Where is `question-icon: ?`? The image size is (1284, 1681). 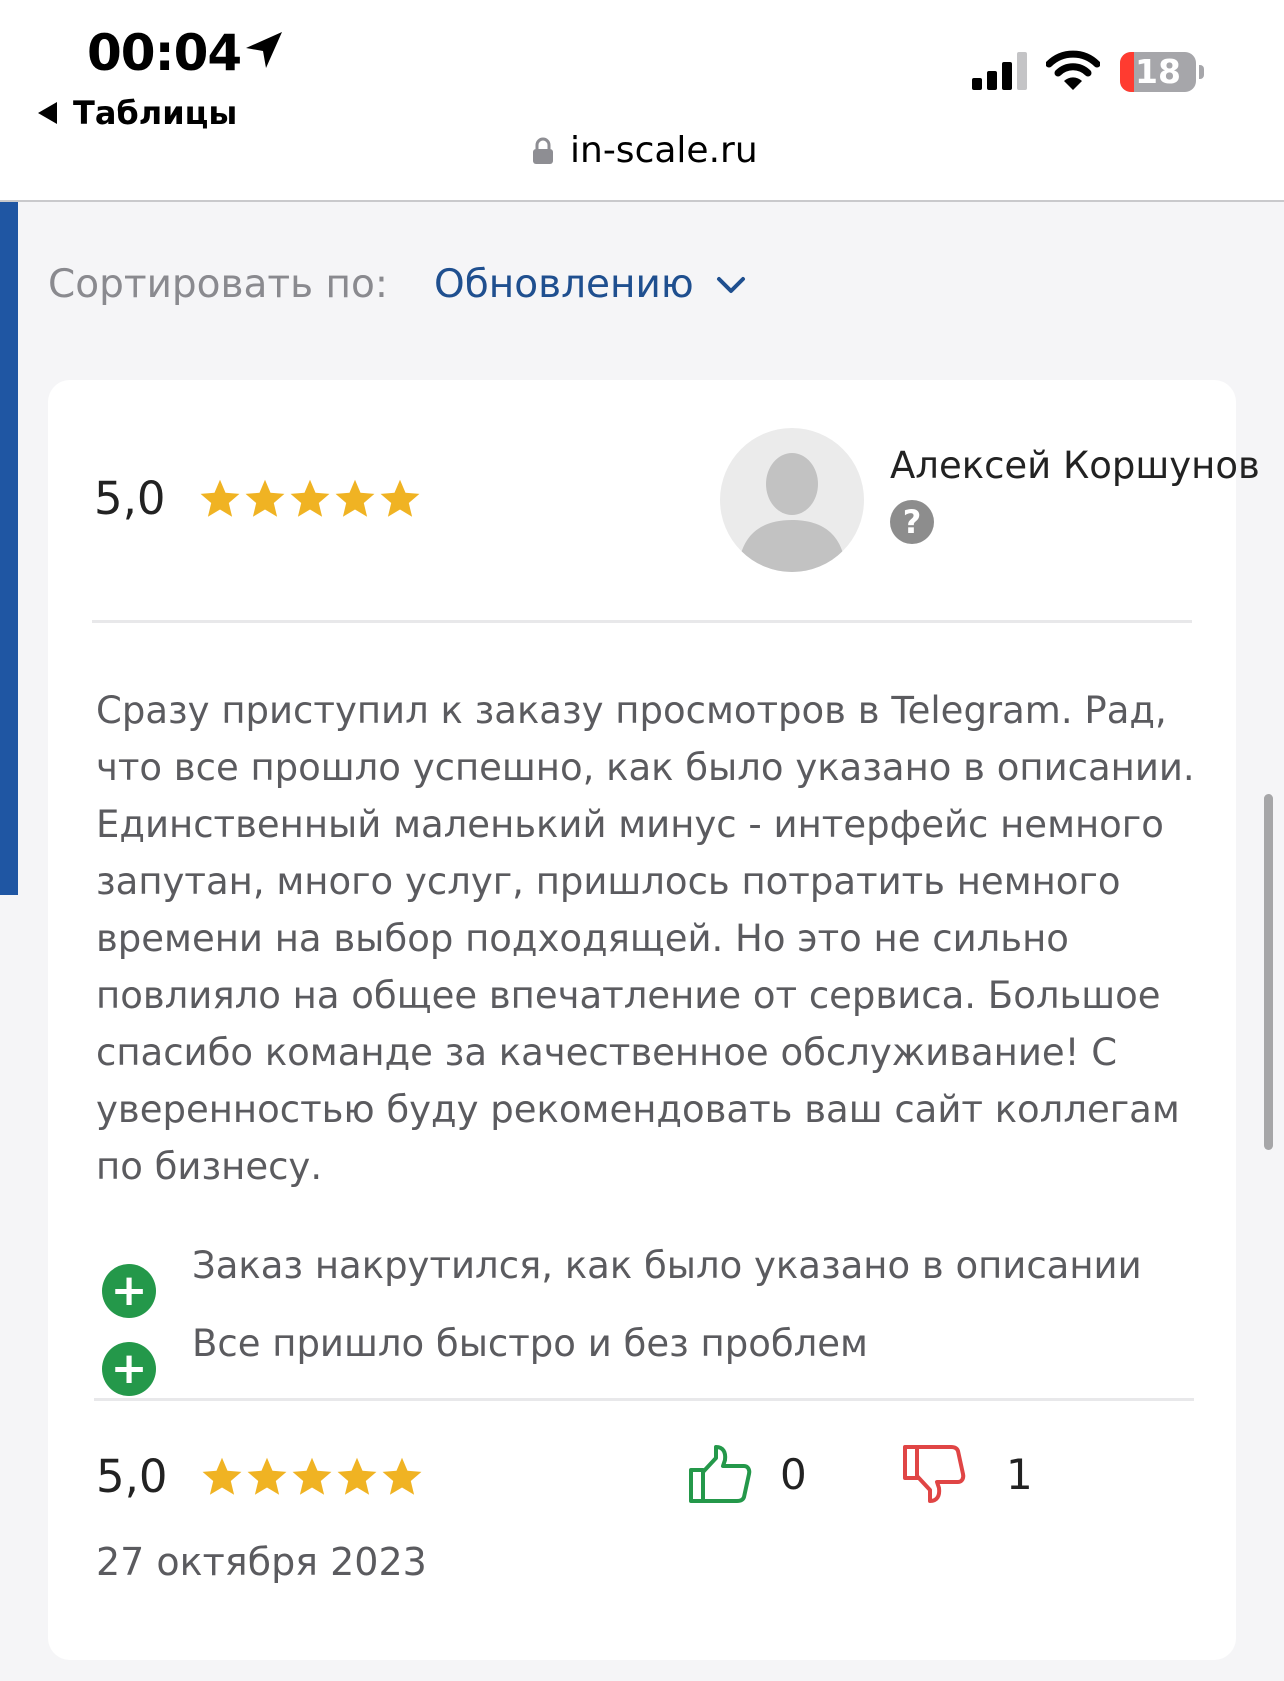
question-icon: ? is located at coordinates (912, 522).